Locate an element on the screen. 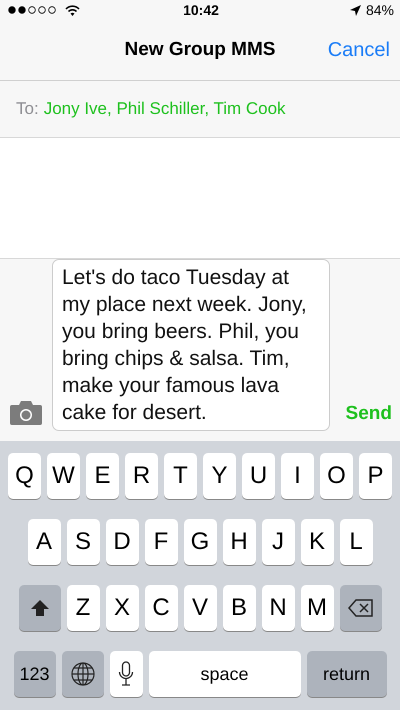 This screenshot has width=400, height=710. letter-key: D is located at coordinates (122, 542).